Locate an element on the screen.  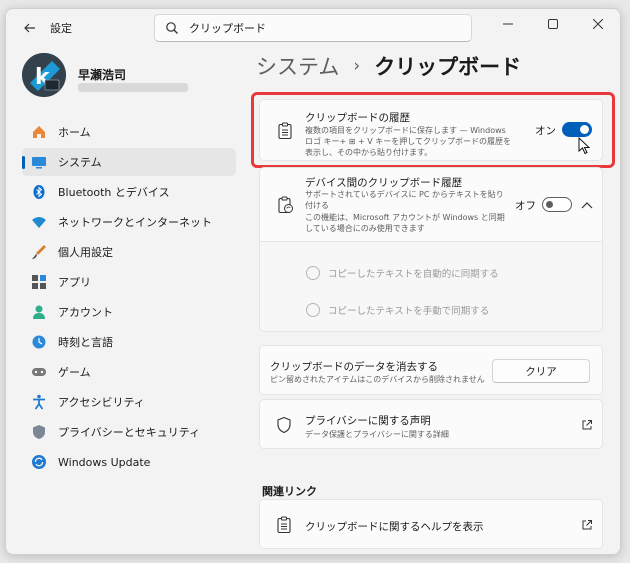
sidebar-item-bluetooth: Bluetooth とデバイス is located at coordinates (129, 192).